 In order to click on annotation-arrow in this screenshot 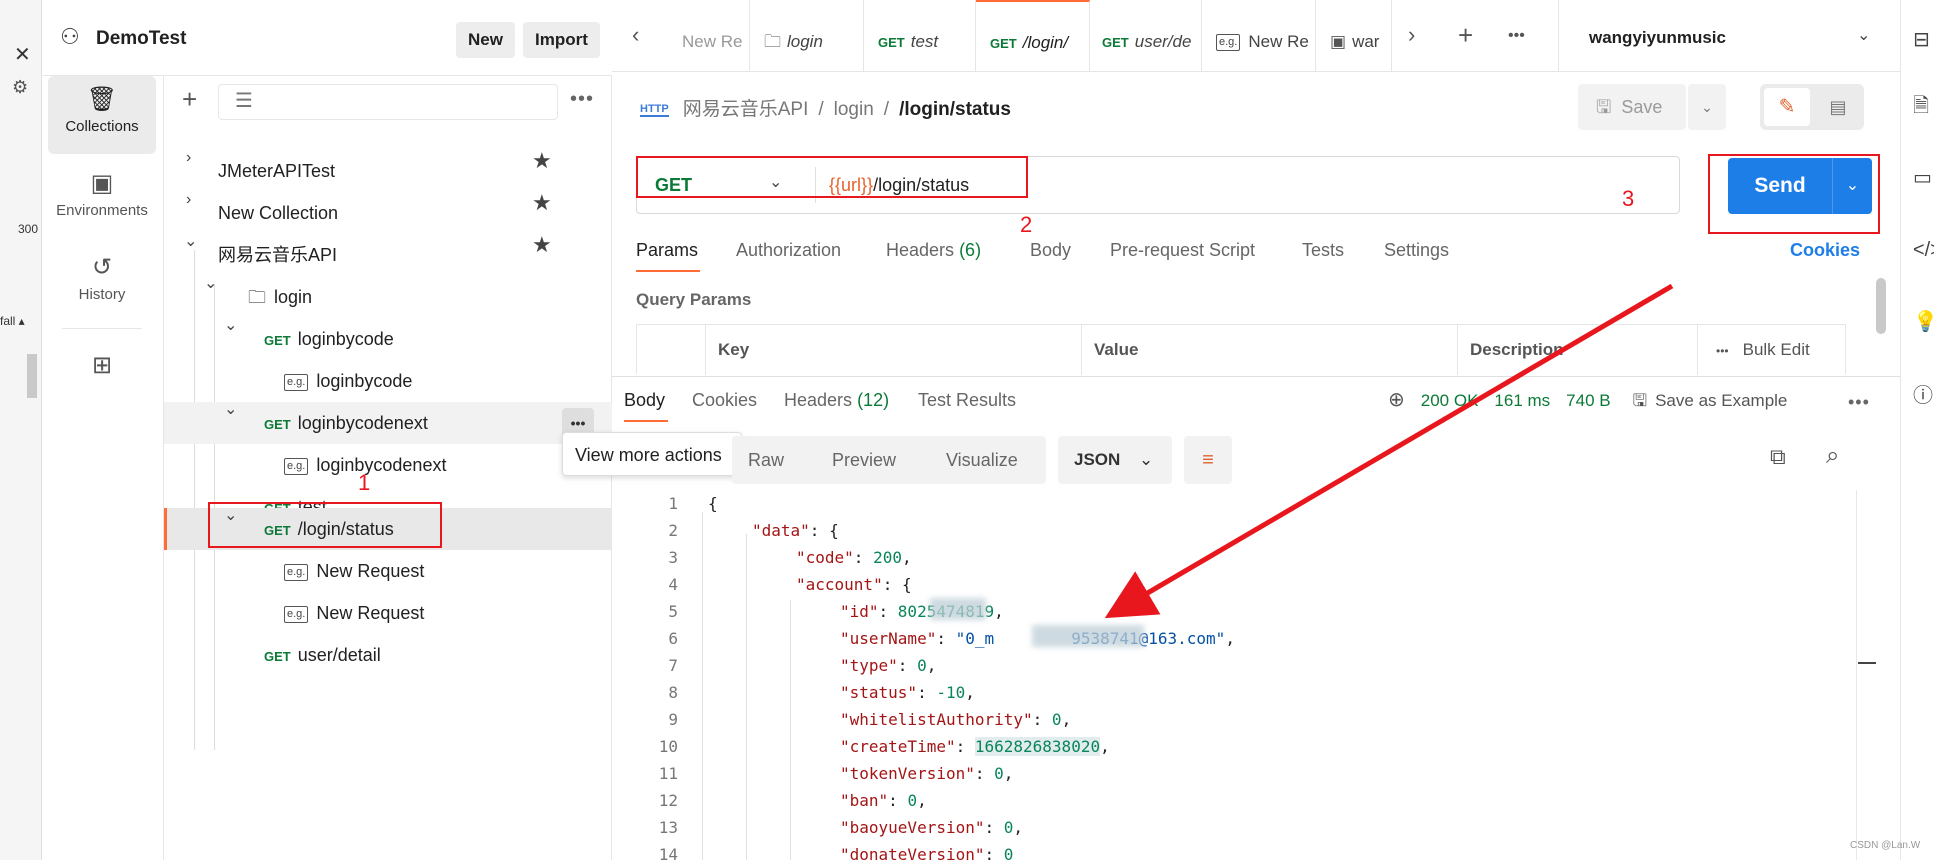, I will do `click(1389, 451)`.